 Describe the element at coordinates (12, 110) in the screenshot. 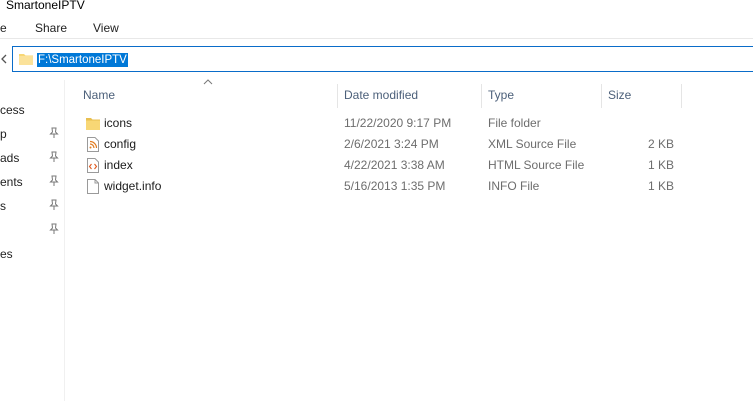

I see `nav-item-quick-access: cess` at that location.